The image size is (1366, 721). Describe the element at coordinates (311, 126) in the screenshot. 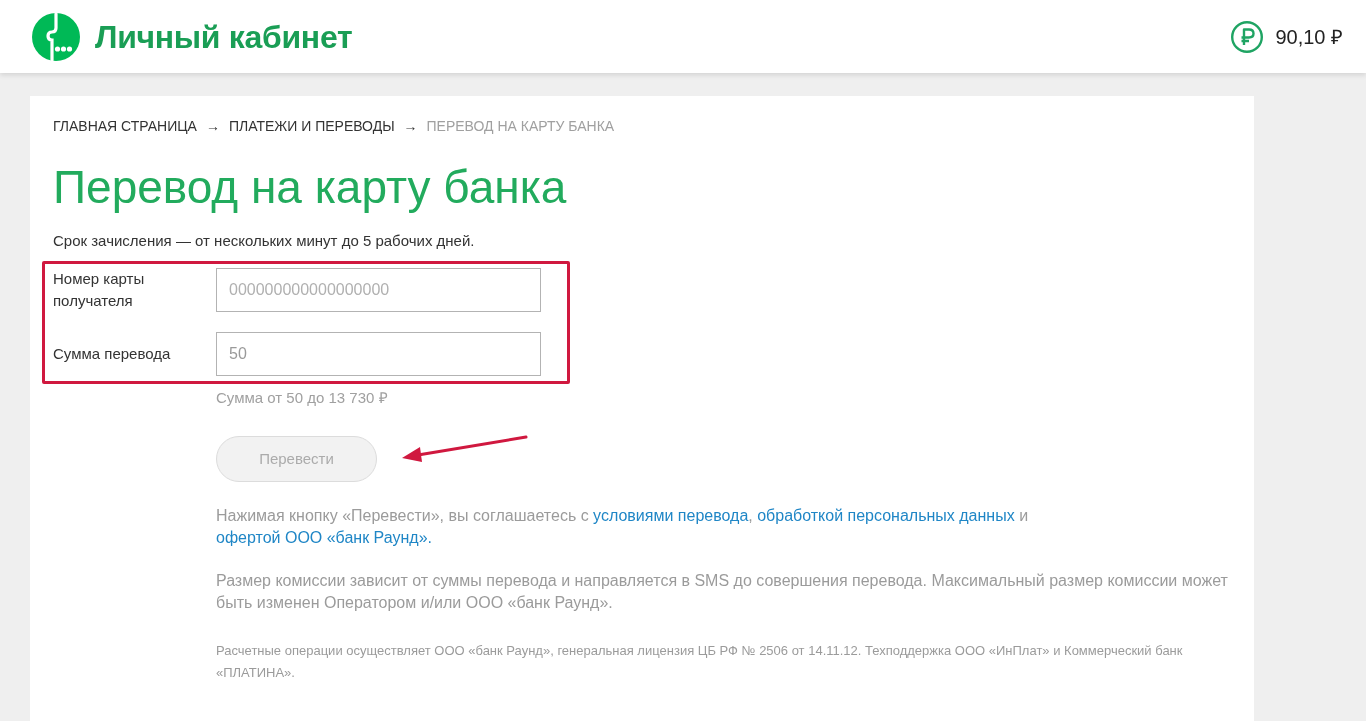

I see `breadcrumb-link: ПЛАТЕЖИ И ПЕРЕВОДЫ` at that location.